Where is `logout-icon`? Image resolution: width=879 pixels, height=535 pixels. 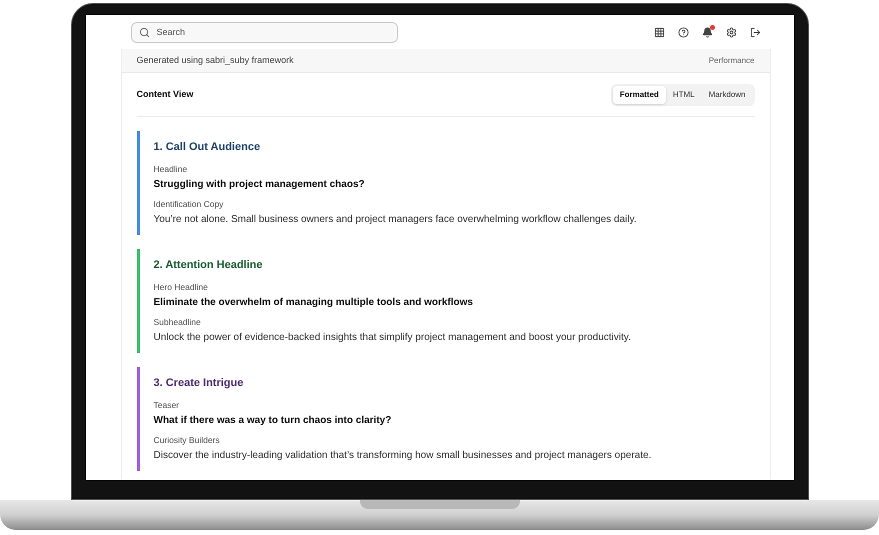 logout-icon is located at coordinates (755, 32).